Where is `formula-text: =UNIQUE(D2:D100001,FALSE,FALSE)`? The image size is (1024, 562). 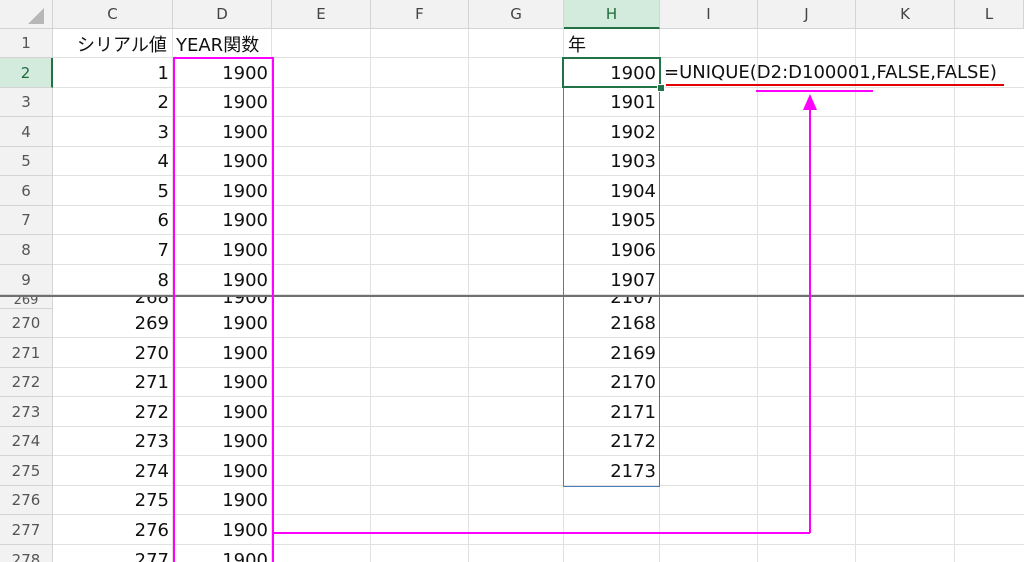
formula-text: =UNIQUE(D2:D100001,FALSE,FALSE) is located at coordinates (835, 72).